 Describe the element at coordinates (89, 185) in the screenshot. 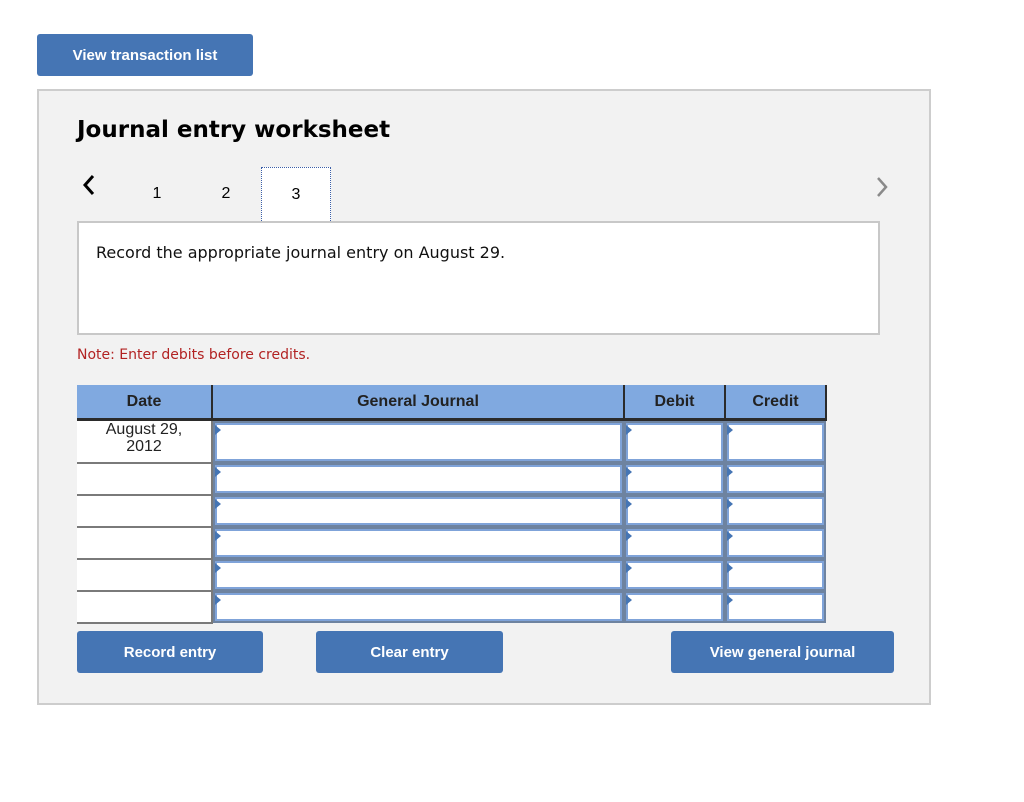

I see `chevron-left-icon` at that location.